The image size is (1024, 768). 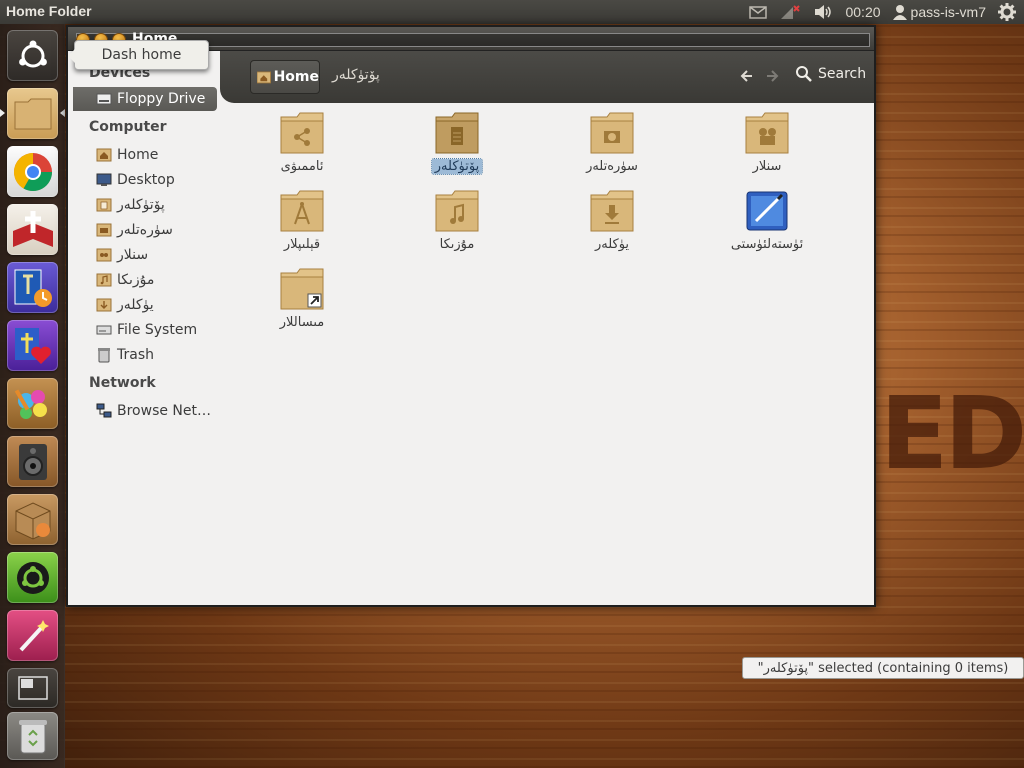 I want to click on clock: 00:20, so click(x=862, y=12).